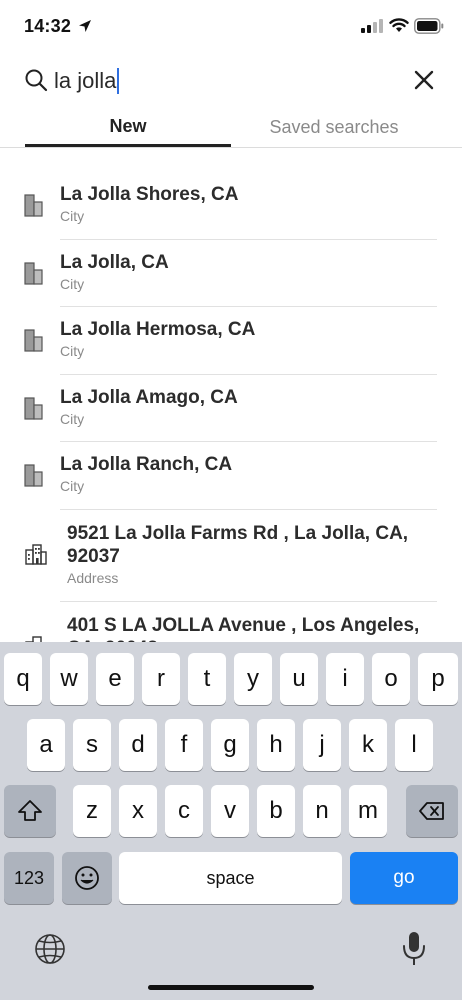 This screenshot has height=1000, width=462. I want to click on key-e: e, so click(115, 679).